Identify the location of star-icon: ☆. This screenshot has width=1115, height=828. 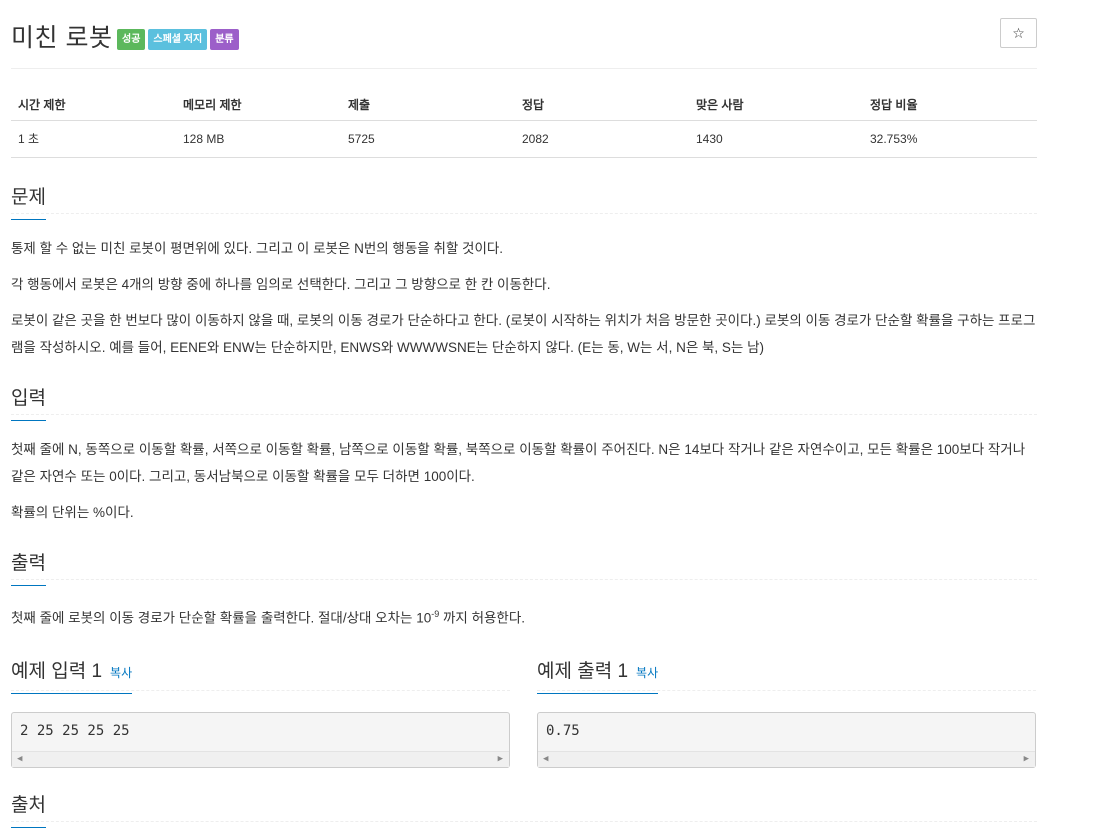
(1018, 33).